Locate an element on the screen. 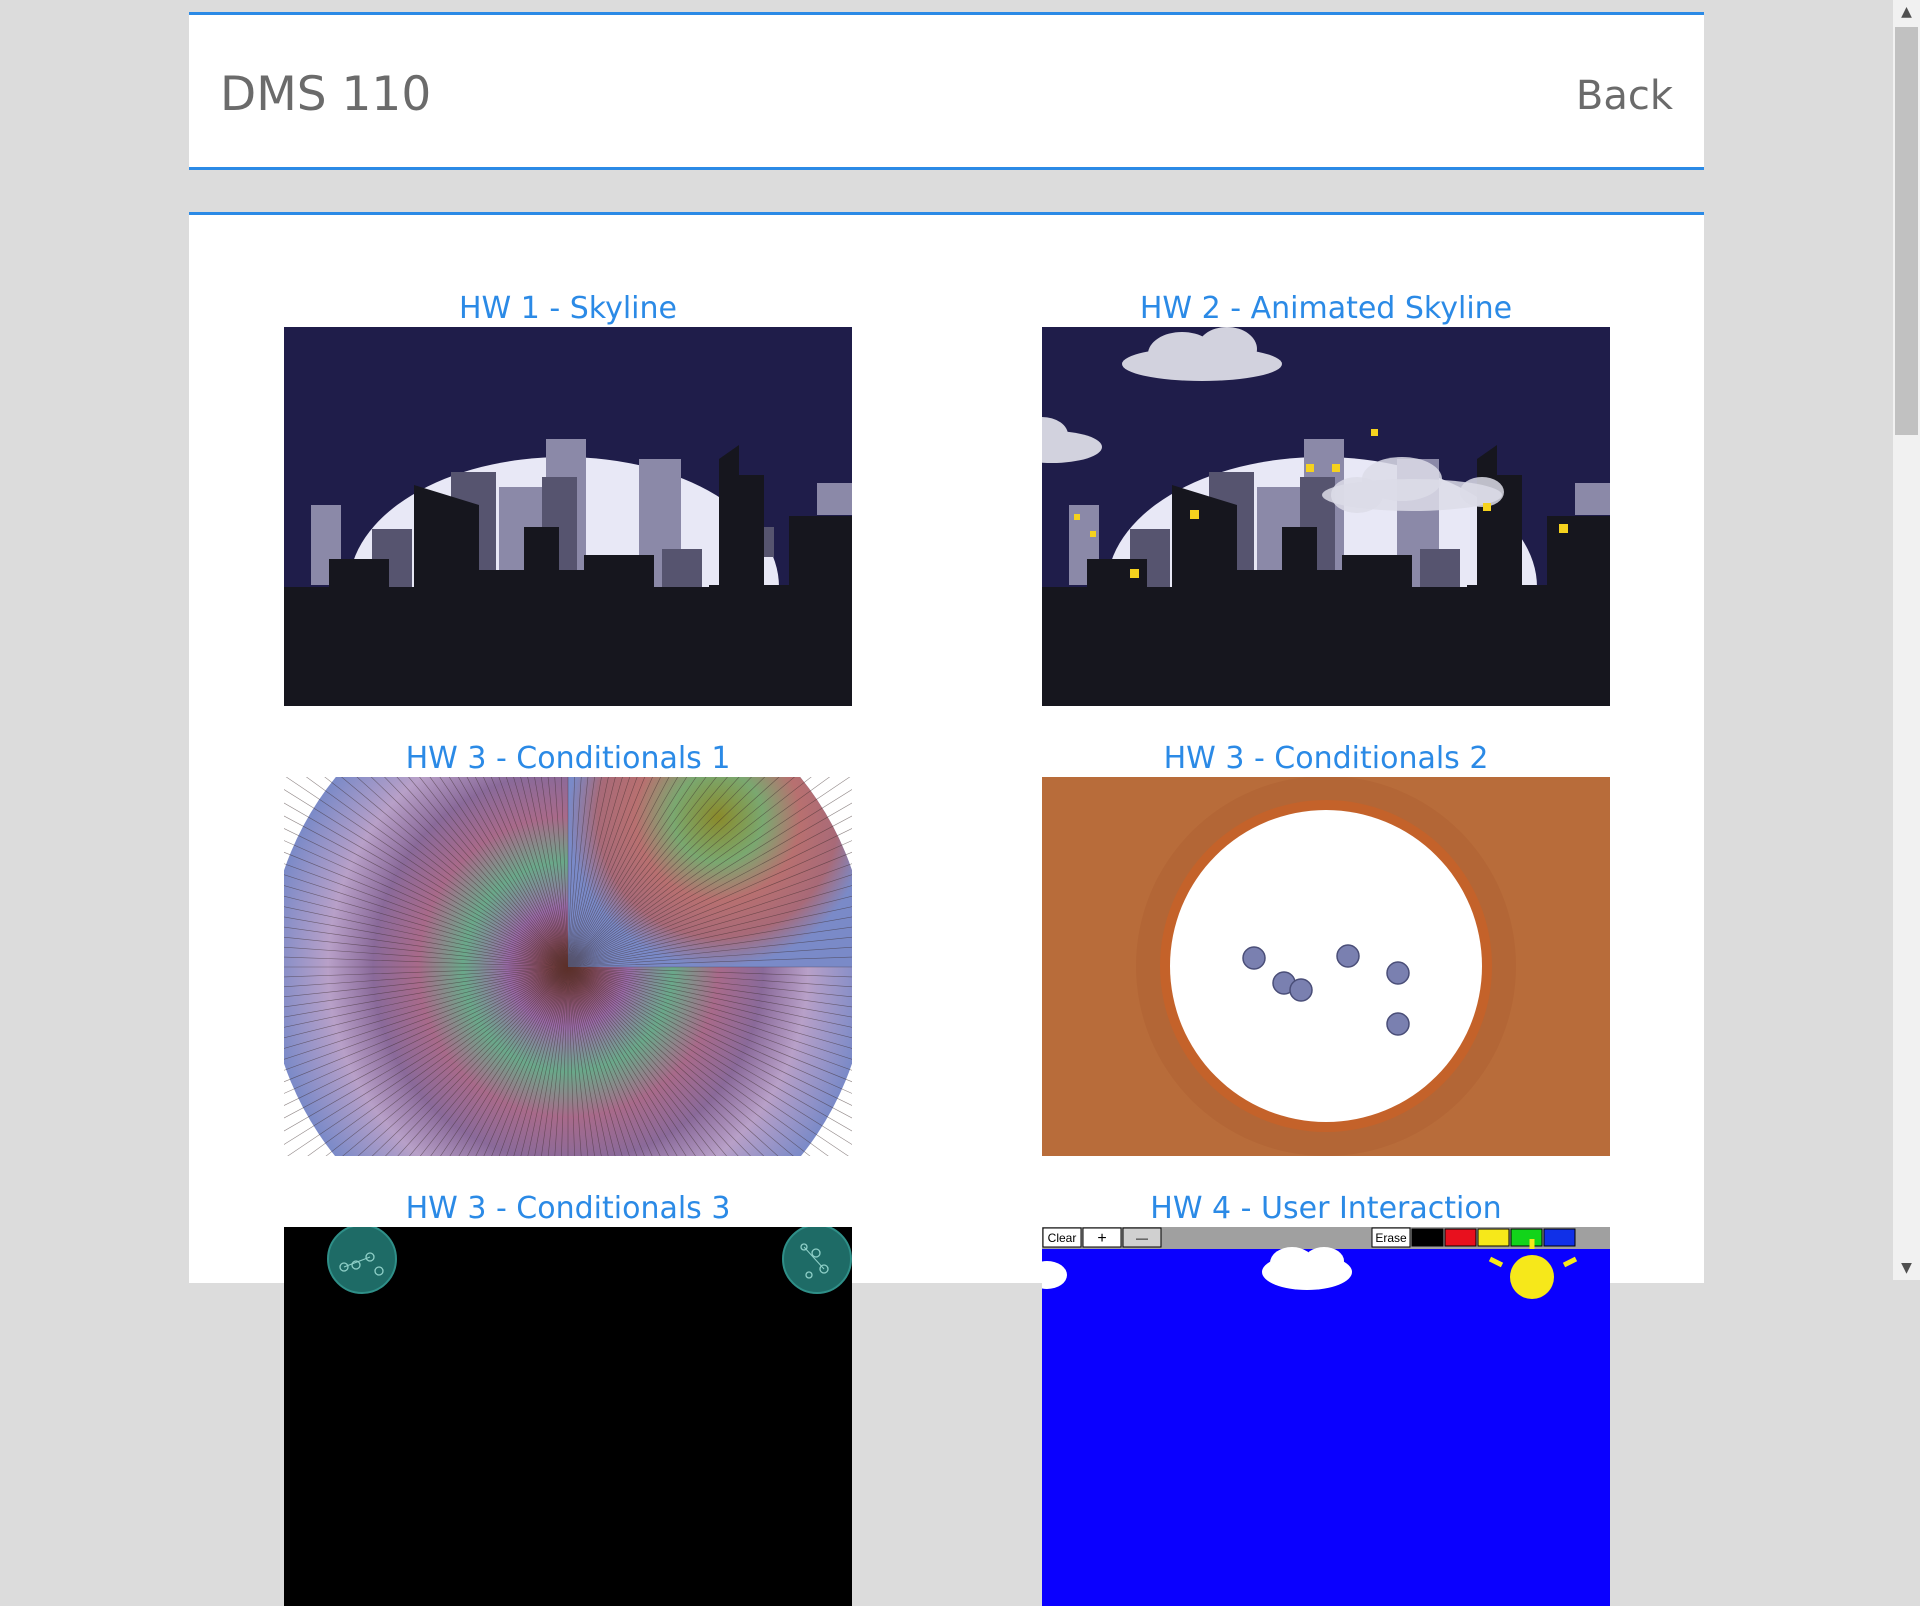 This screenshot has width=1920, height=1606. page-title: DMS 110 is located at coordinates (326, 94).